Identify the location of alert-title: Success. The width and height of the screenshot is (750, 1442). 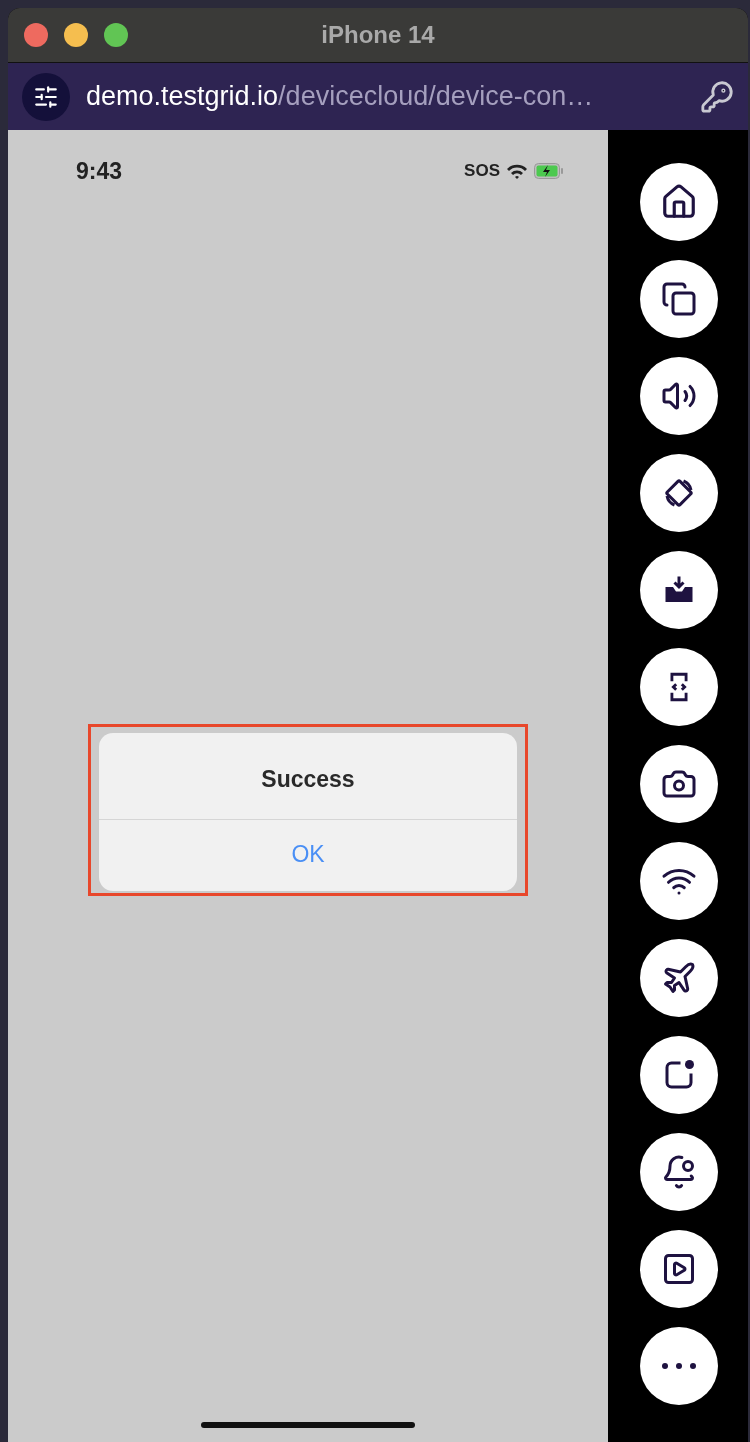
(308, 776).